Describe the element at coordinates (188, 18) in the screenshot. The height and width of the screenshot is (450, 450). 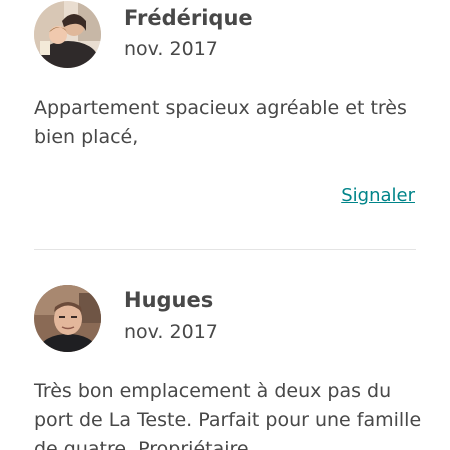
I see `reviewer-name: Frédérique` at that location.